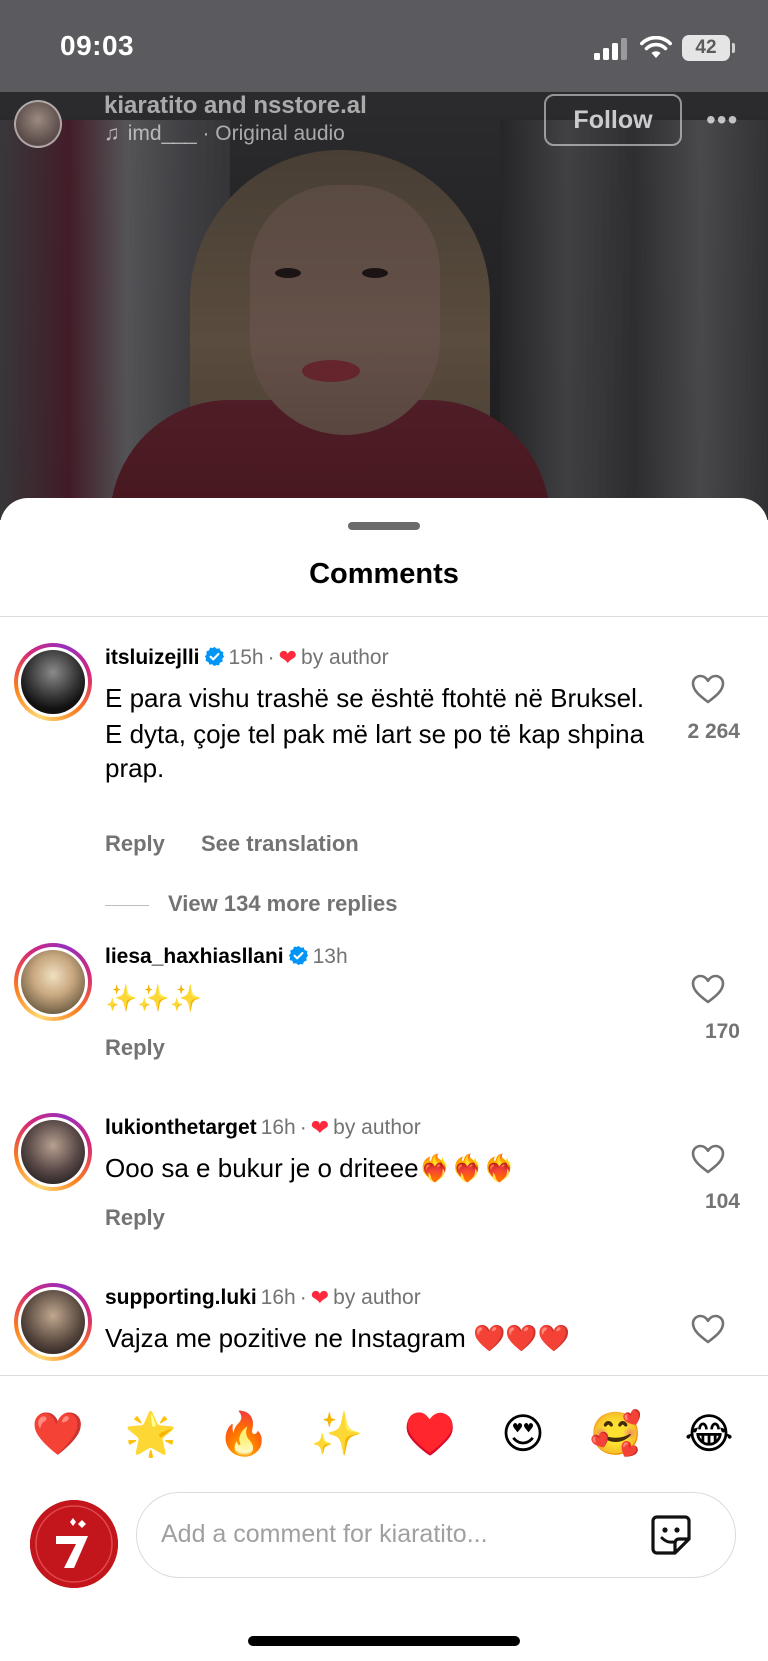 The image size is (768, 1661). Describe the element at coordinates (97, 45) in the screenshot. I see `status-time: 09:03` at that location.